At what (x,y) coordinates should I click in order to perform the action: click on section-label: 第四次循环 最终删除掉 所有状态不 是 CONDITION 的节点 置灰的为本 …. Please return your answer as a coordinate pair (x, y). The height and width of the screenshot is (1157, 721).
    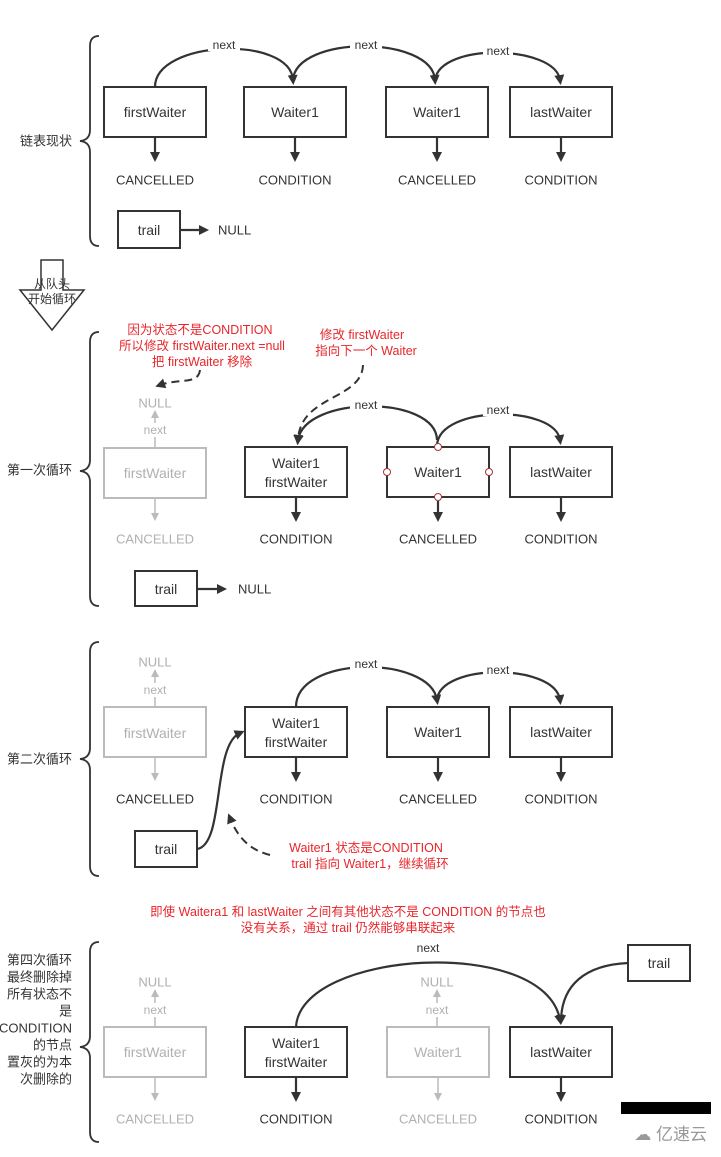
    Looking at the image, I should click on (36, 1020).